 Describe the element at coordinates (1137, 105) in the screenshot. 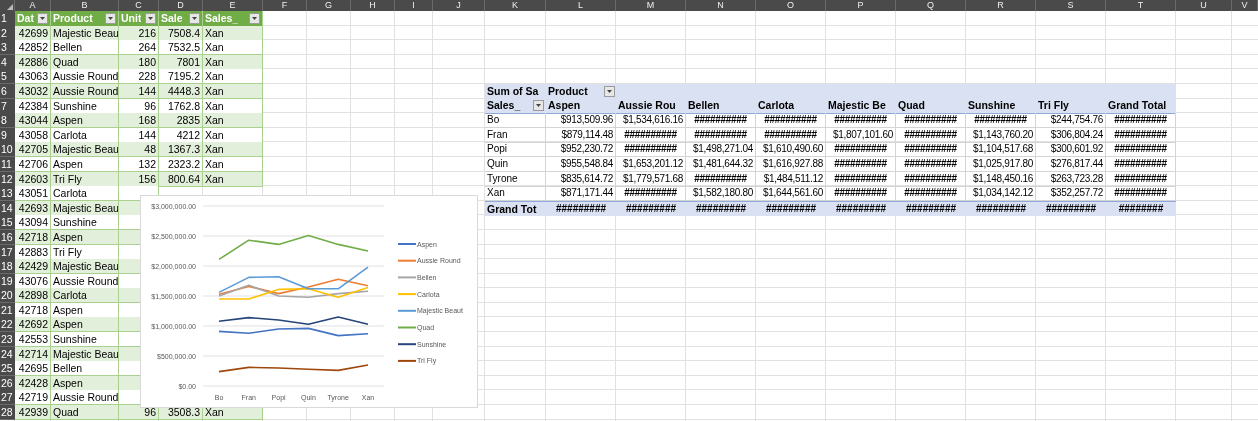

I see `column-label: Grand Total` at that location.